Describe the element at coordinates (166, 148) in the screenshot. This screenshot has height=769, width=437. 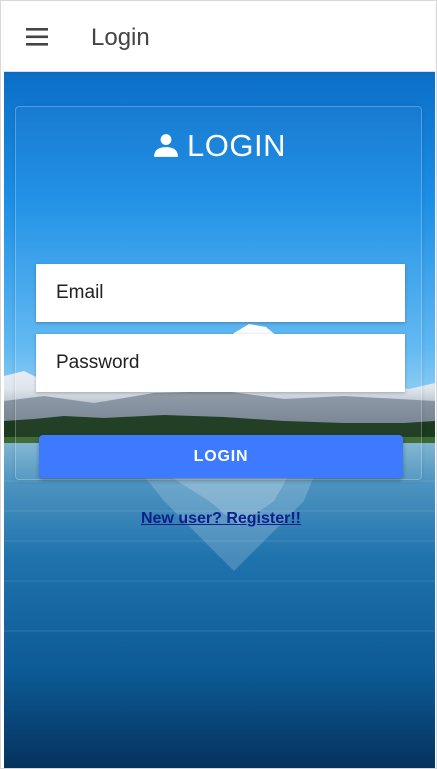
I see `person-icon` at that location.